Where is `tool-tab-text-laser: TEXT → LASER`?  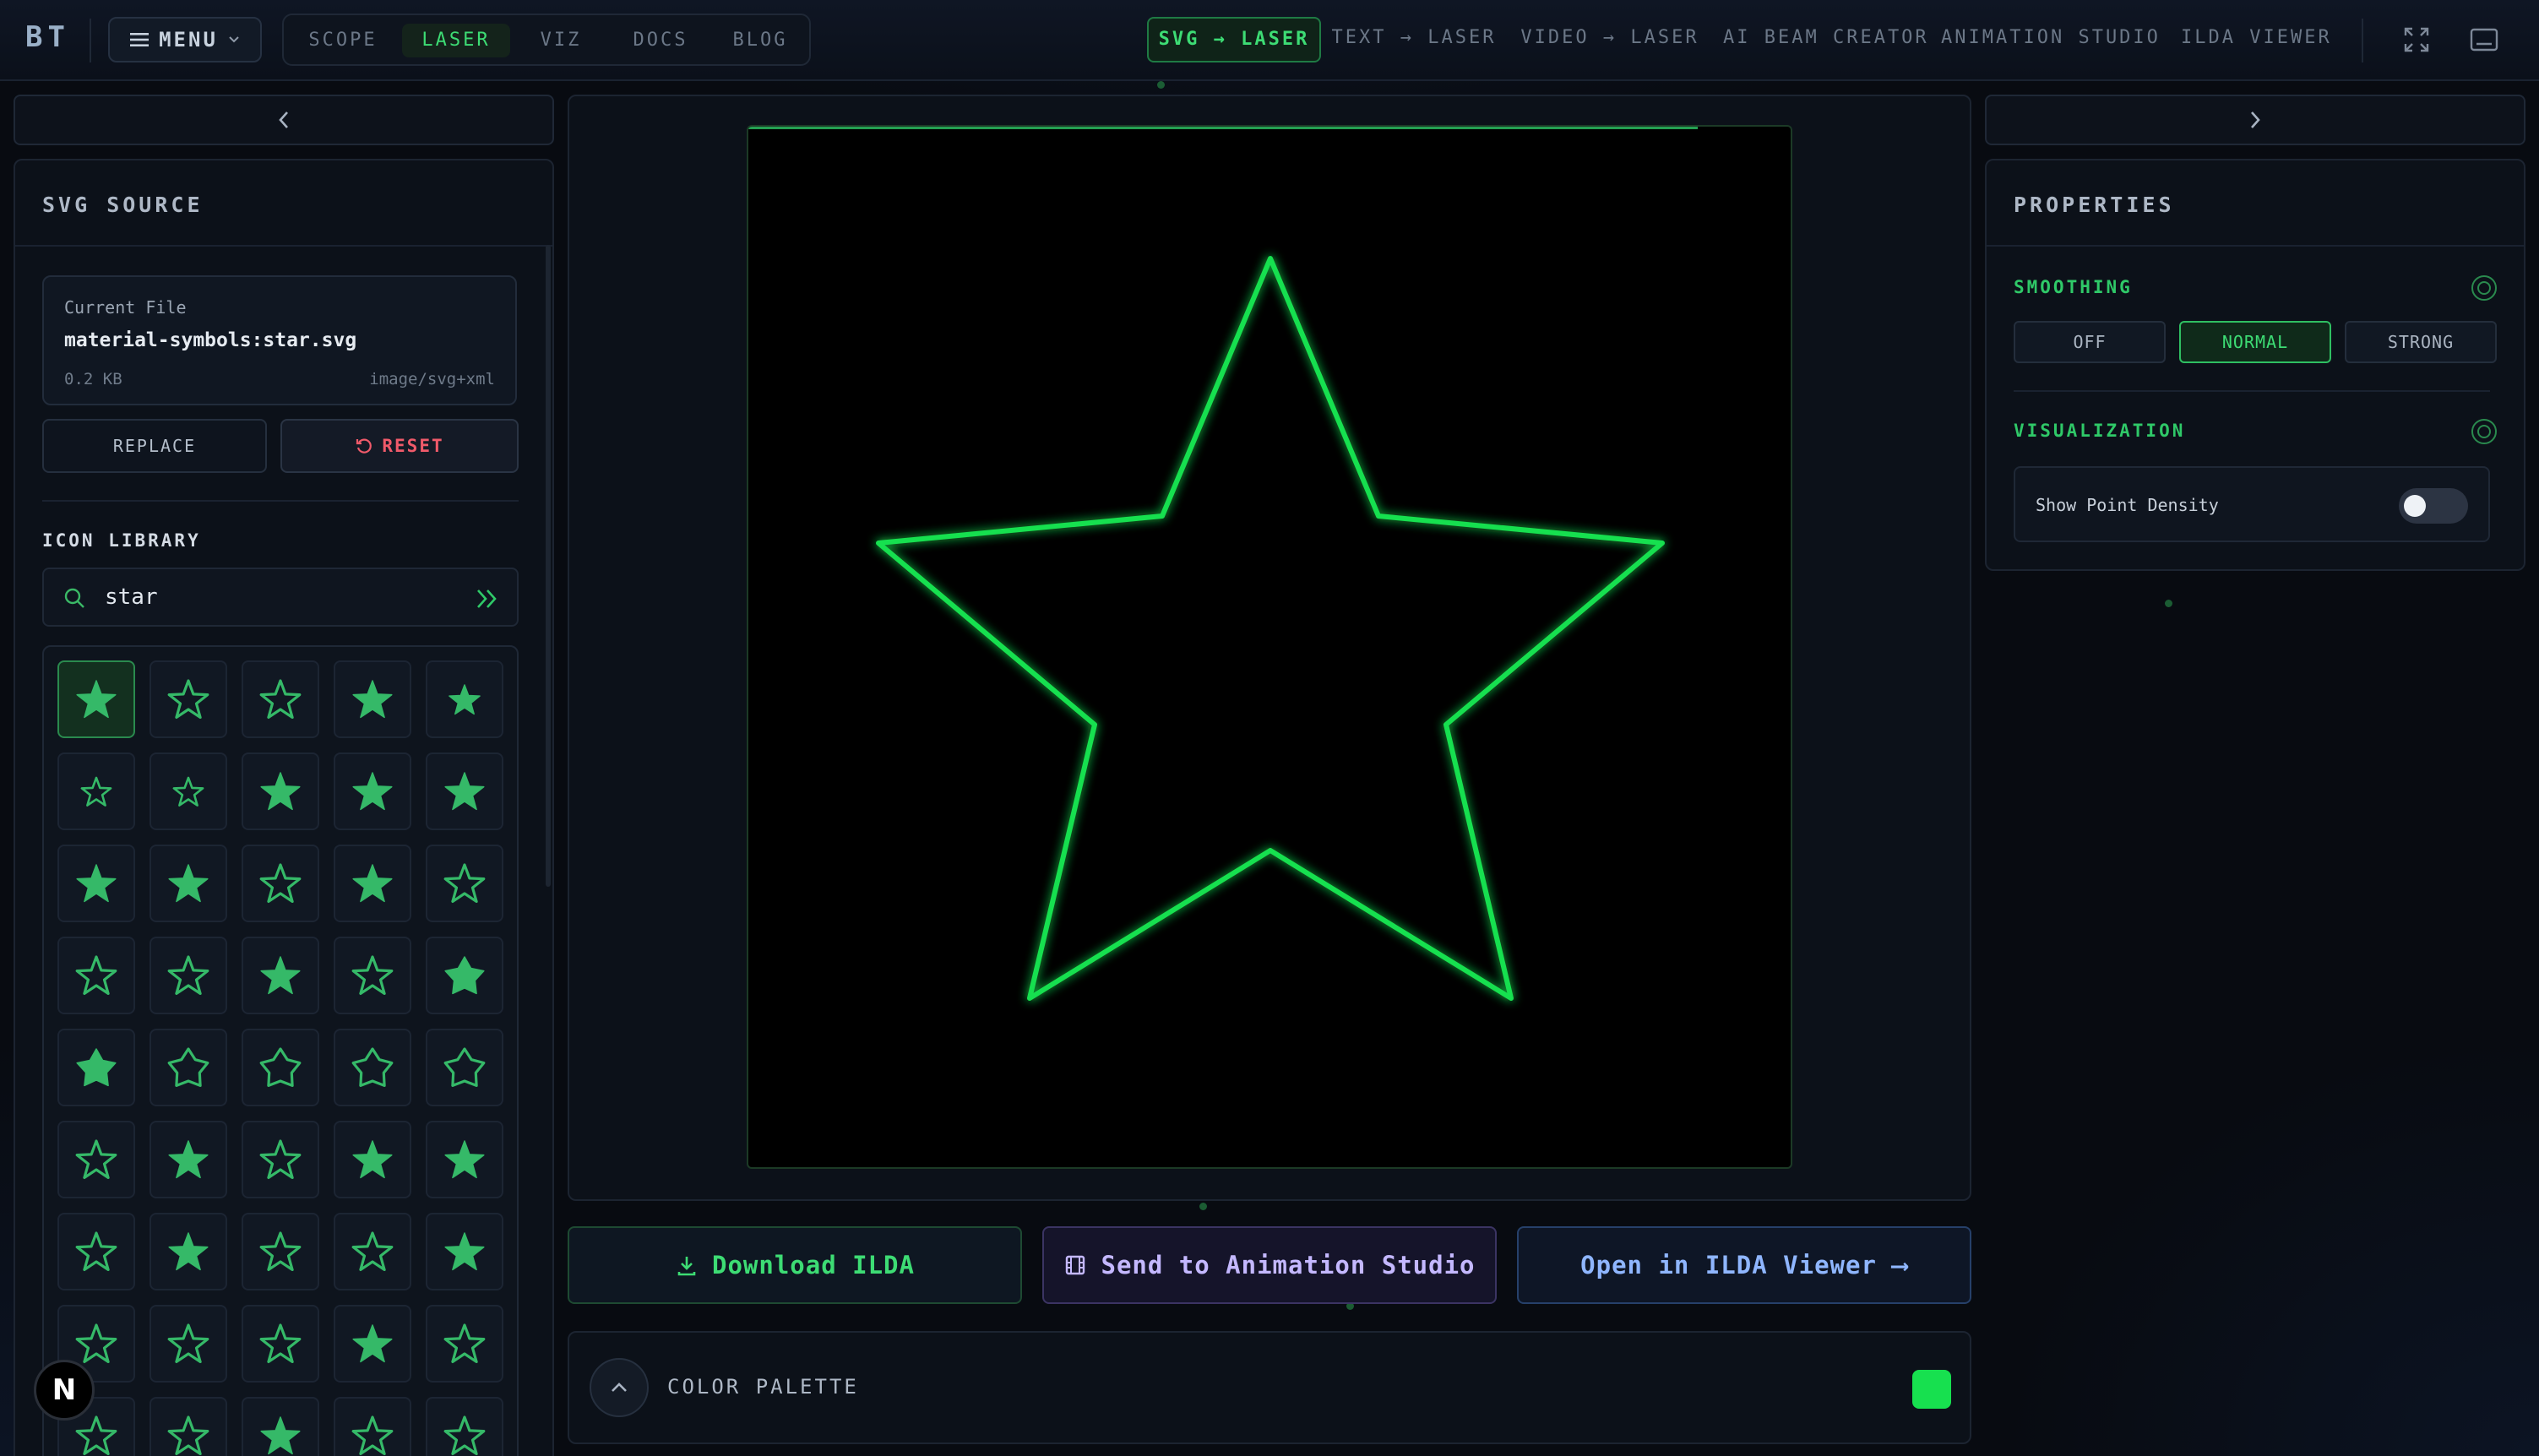 tool-tab-text-laser: TEXT → LASER is located at coordinates (1414, 39).